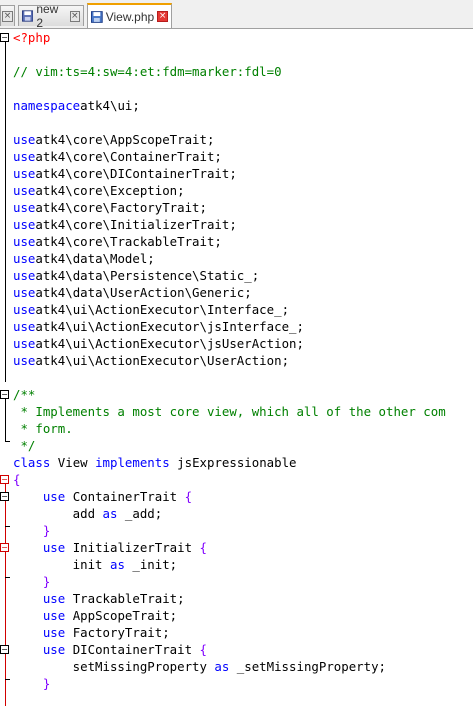 The width and height of the screenshot is (473, 706). Describe the element at coordinates (95, 258) in the screenshot. I see `code-token: atk4\data\Model;` at that location.